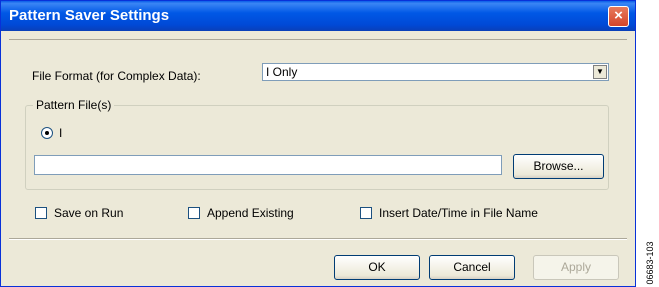 The width and height of the screenshot is (659, 287). I want to click on pattern-file-path-input, so click(268, 165).